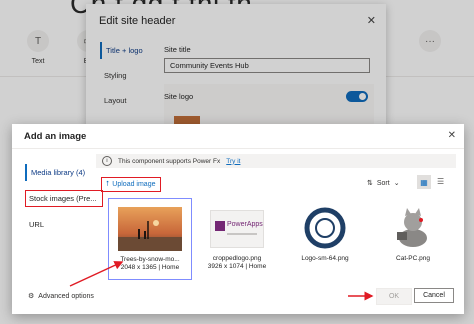 This screenshot has width=474, height=324. What do you see at coordinates (150, 229) in the screenshot?
I see `photo-thumbnail` at bounding box center [150, 229].